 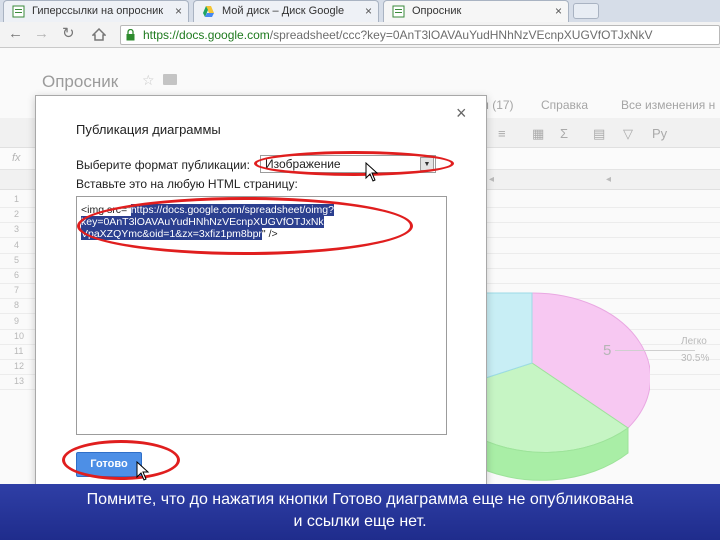 I want to click on row-number: 8, so click(x=15, y=305).